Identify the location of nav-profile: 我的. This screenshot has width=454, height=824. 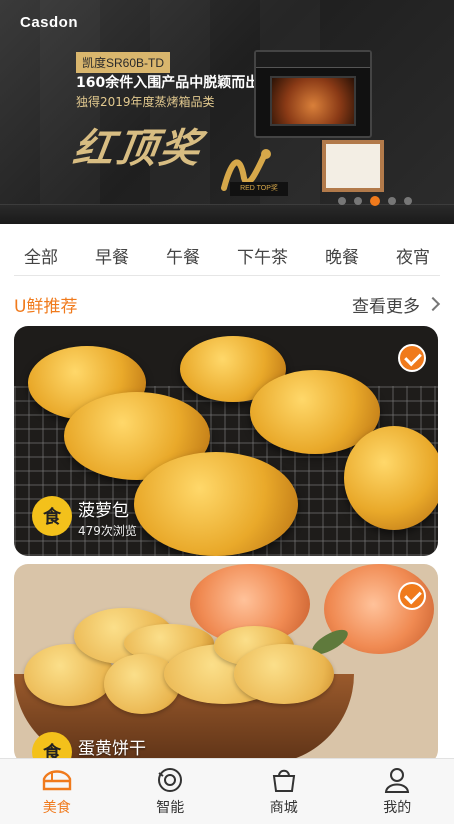
(397, 792).